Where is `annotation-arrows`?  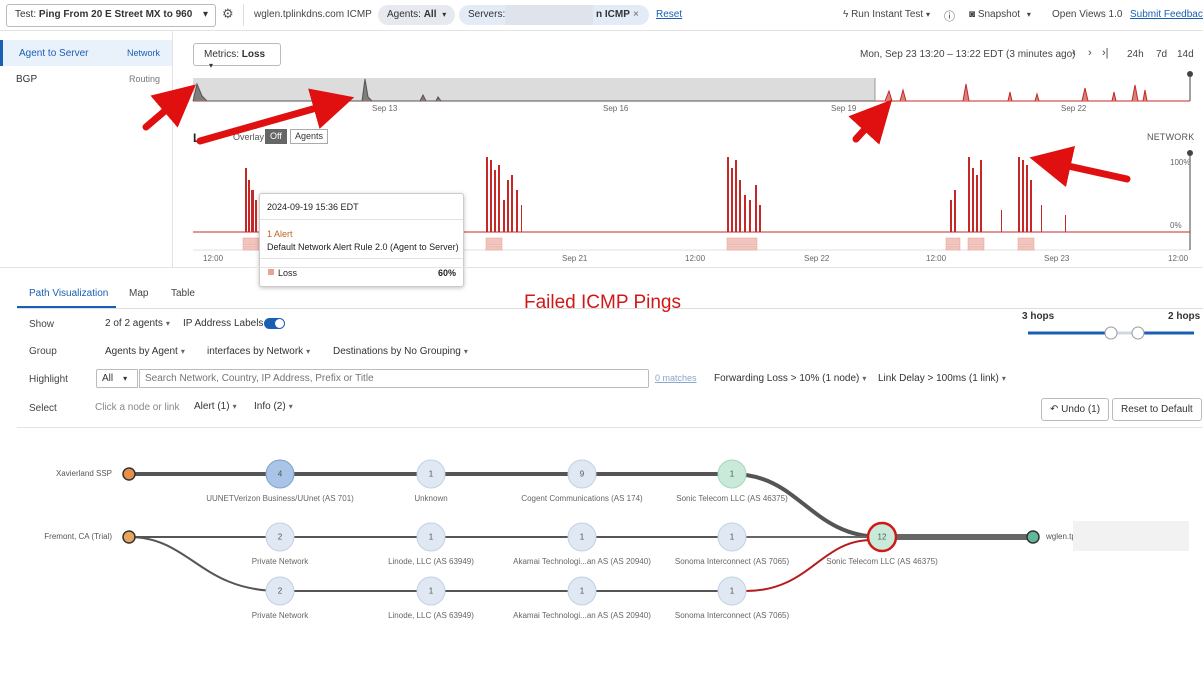
annotation-arrows is located at coordinates (636, 136).